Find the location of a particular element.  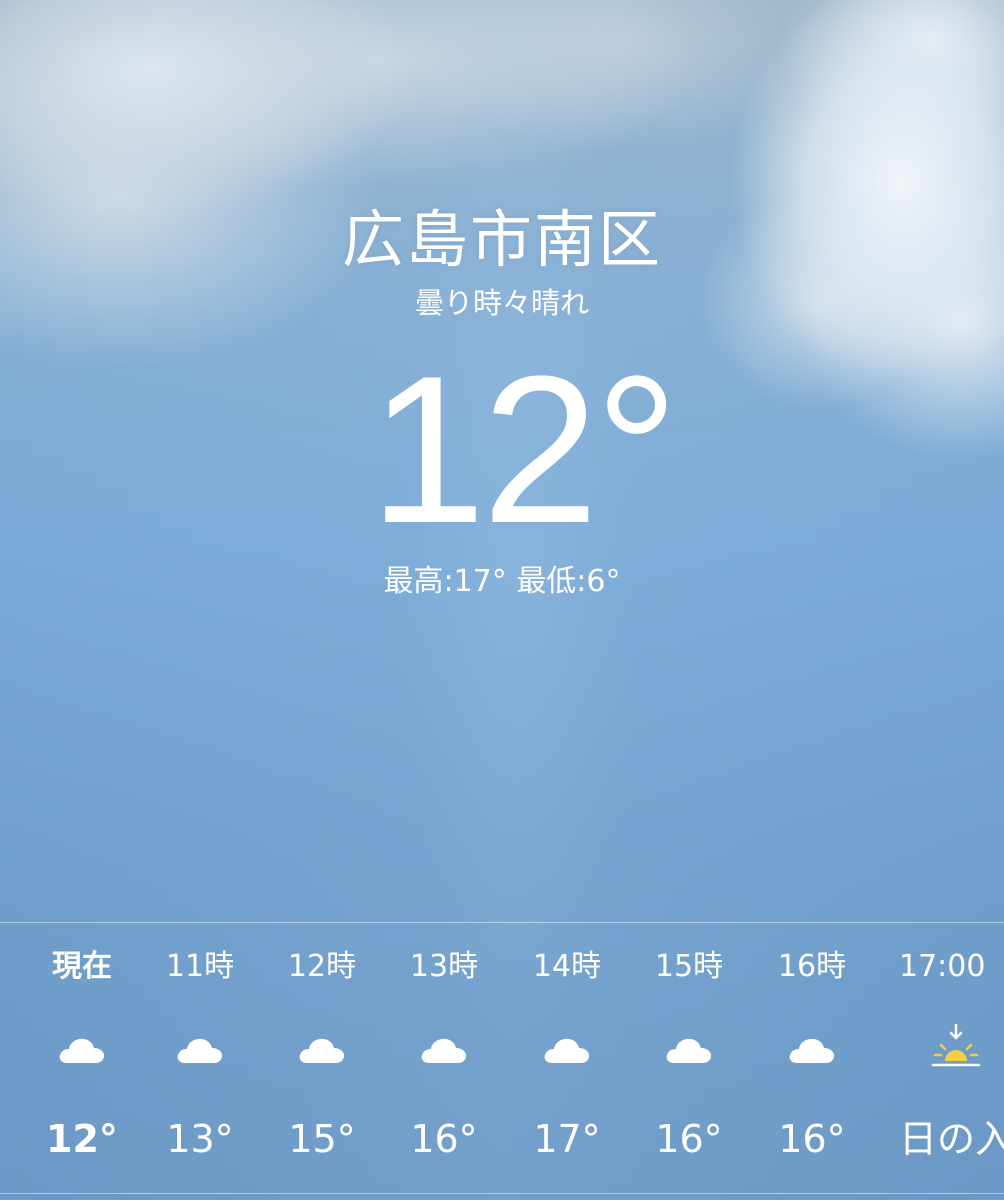

hourly-item-16: 16時 16° is located at coordinates (812, 1058).